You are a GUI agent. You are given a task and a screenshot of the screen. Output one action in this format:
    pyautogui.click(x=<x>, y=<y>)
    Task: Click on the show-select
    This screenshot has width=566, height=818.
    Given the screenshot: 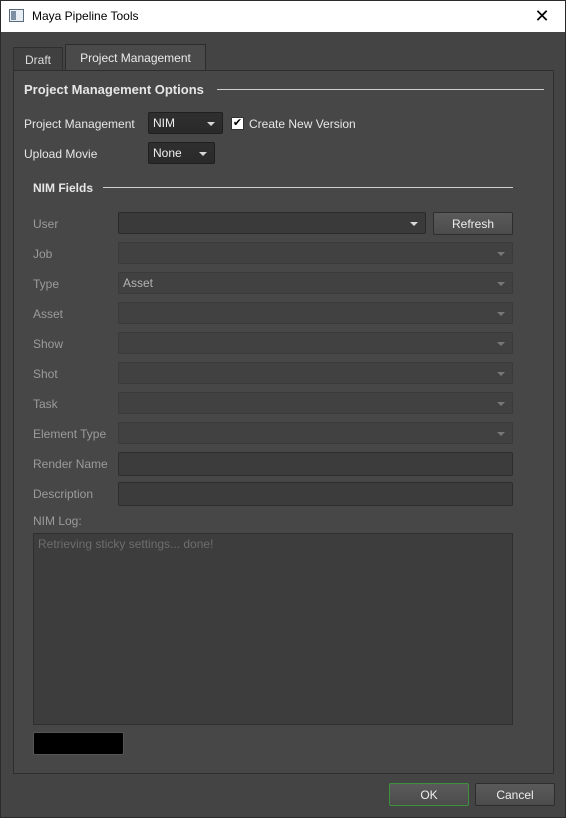 What is the action you would take?
    pyautogui.click(x=315, y=343)
    